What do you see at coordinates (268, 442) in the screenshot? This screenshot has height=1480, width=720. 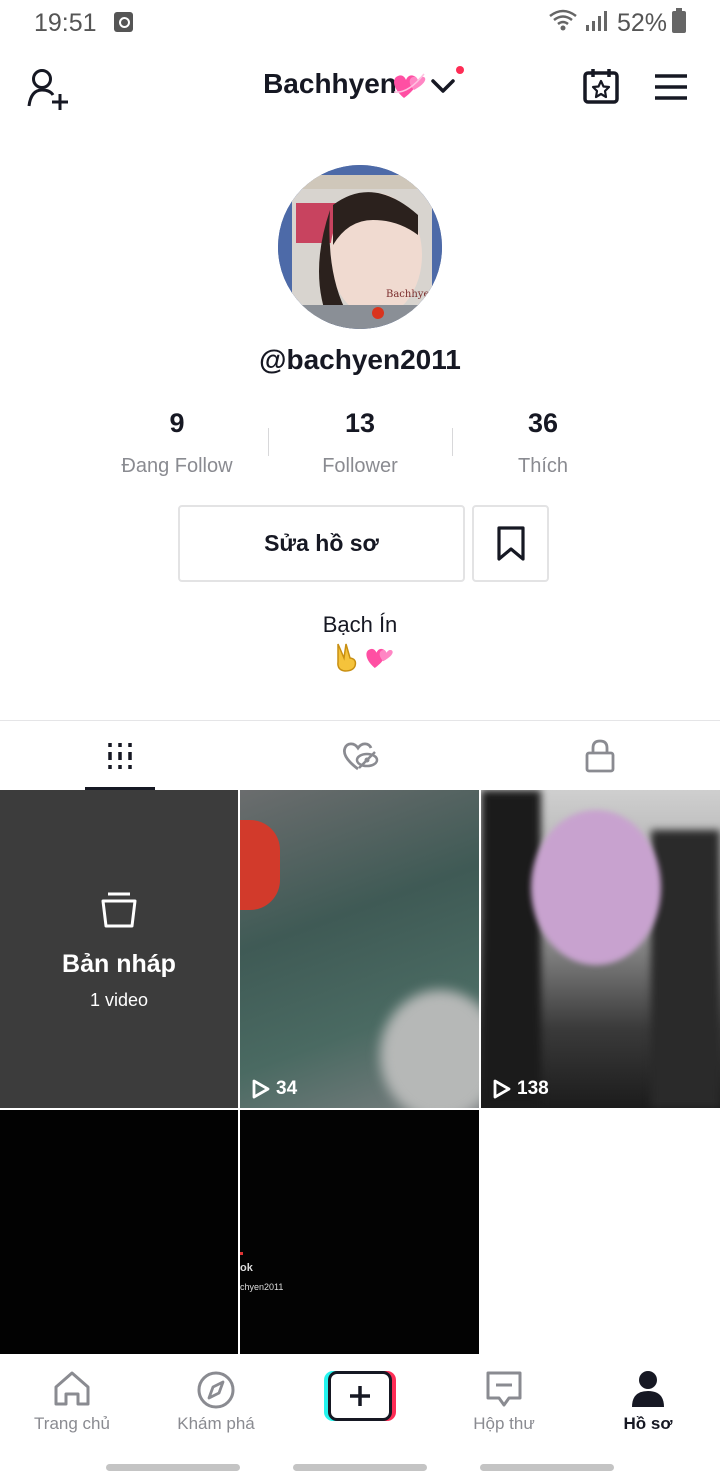 I see `stat-divider` at bounding box center [268, 442].